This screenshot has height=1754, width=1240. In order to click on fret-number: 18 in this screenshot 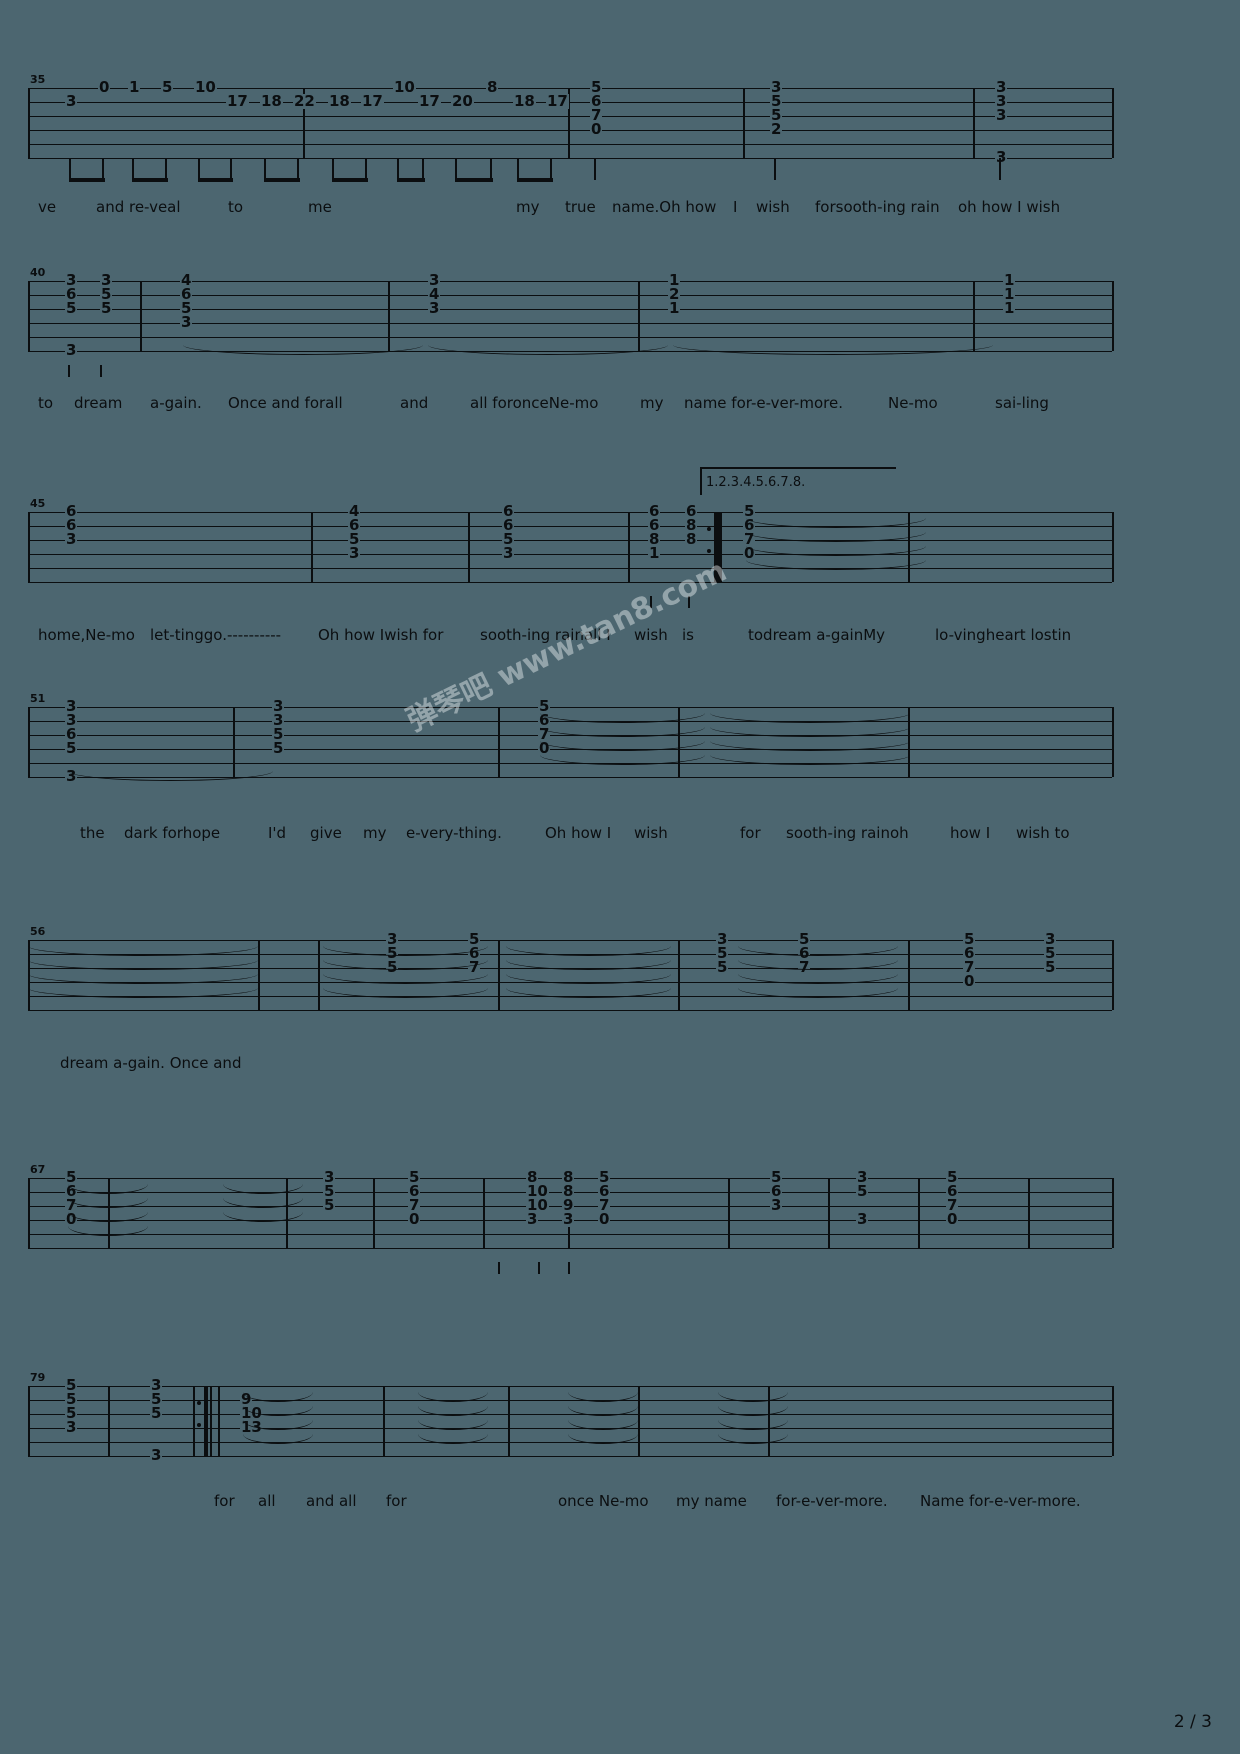, I will do `click(271, 101)`.